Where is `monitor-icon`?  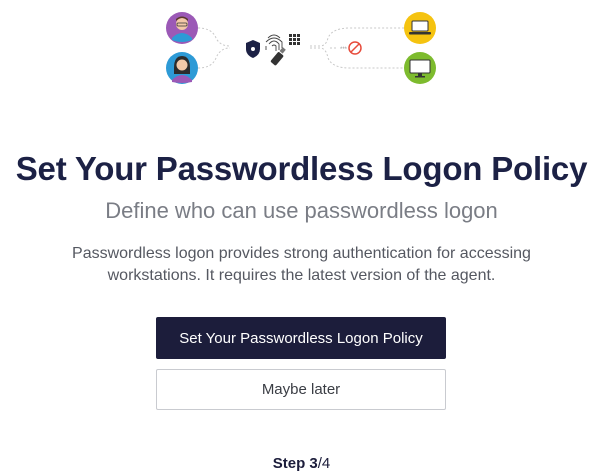 monitor-icon is located at coordinates (420, 68).